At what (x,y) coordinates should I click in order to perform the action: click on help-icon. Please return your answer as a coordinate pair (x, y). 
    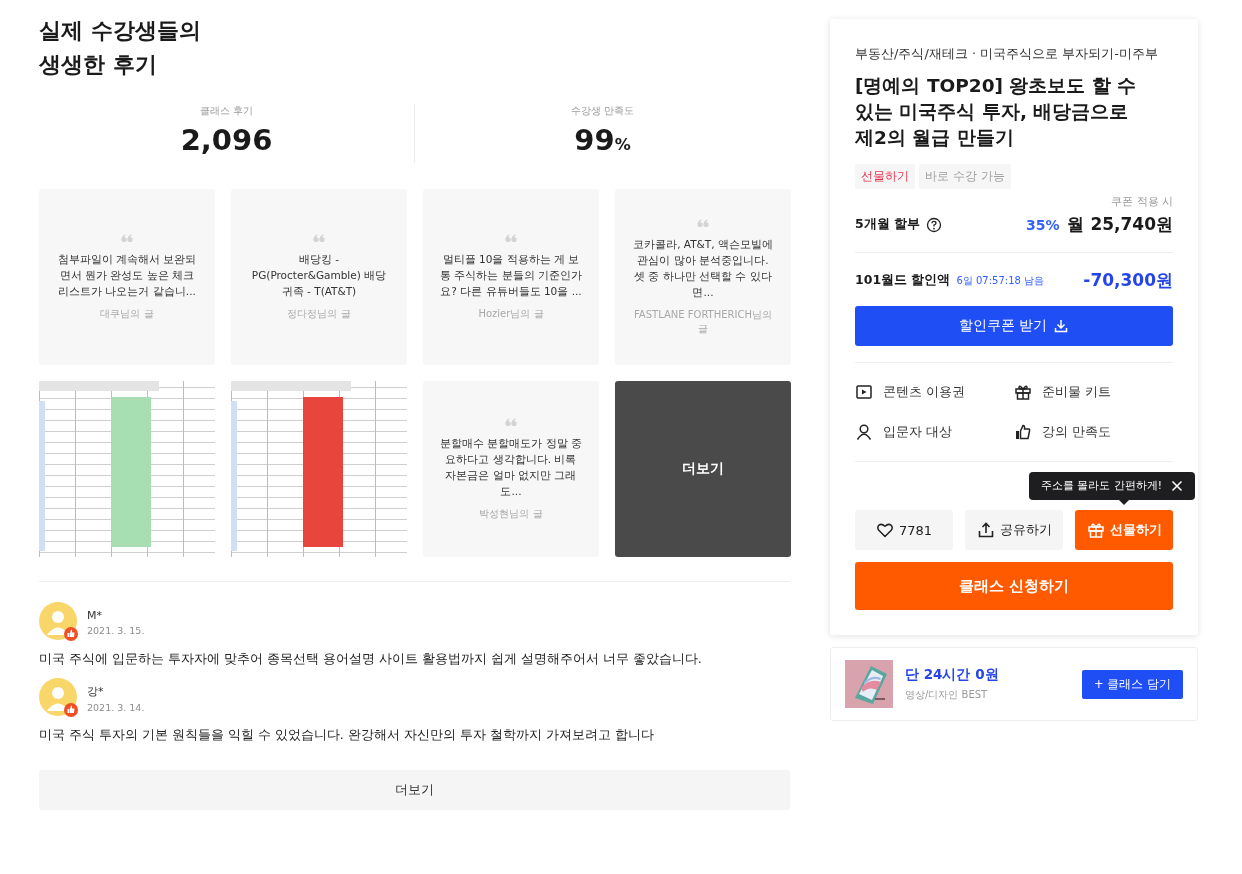
    Looking at the image, I should click on (934, 224).